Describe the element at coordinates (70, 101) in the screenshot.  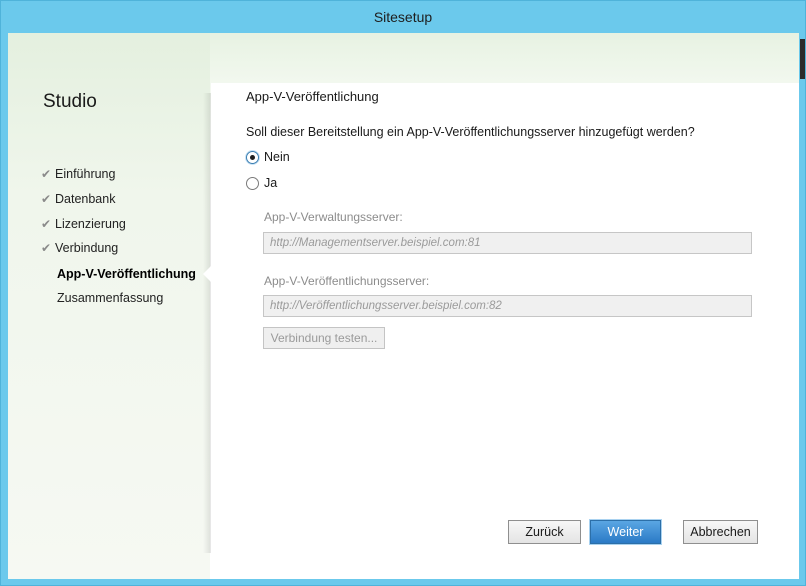
I see `sidebar-title: Studio` at that location.